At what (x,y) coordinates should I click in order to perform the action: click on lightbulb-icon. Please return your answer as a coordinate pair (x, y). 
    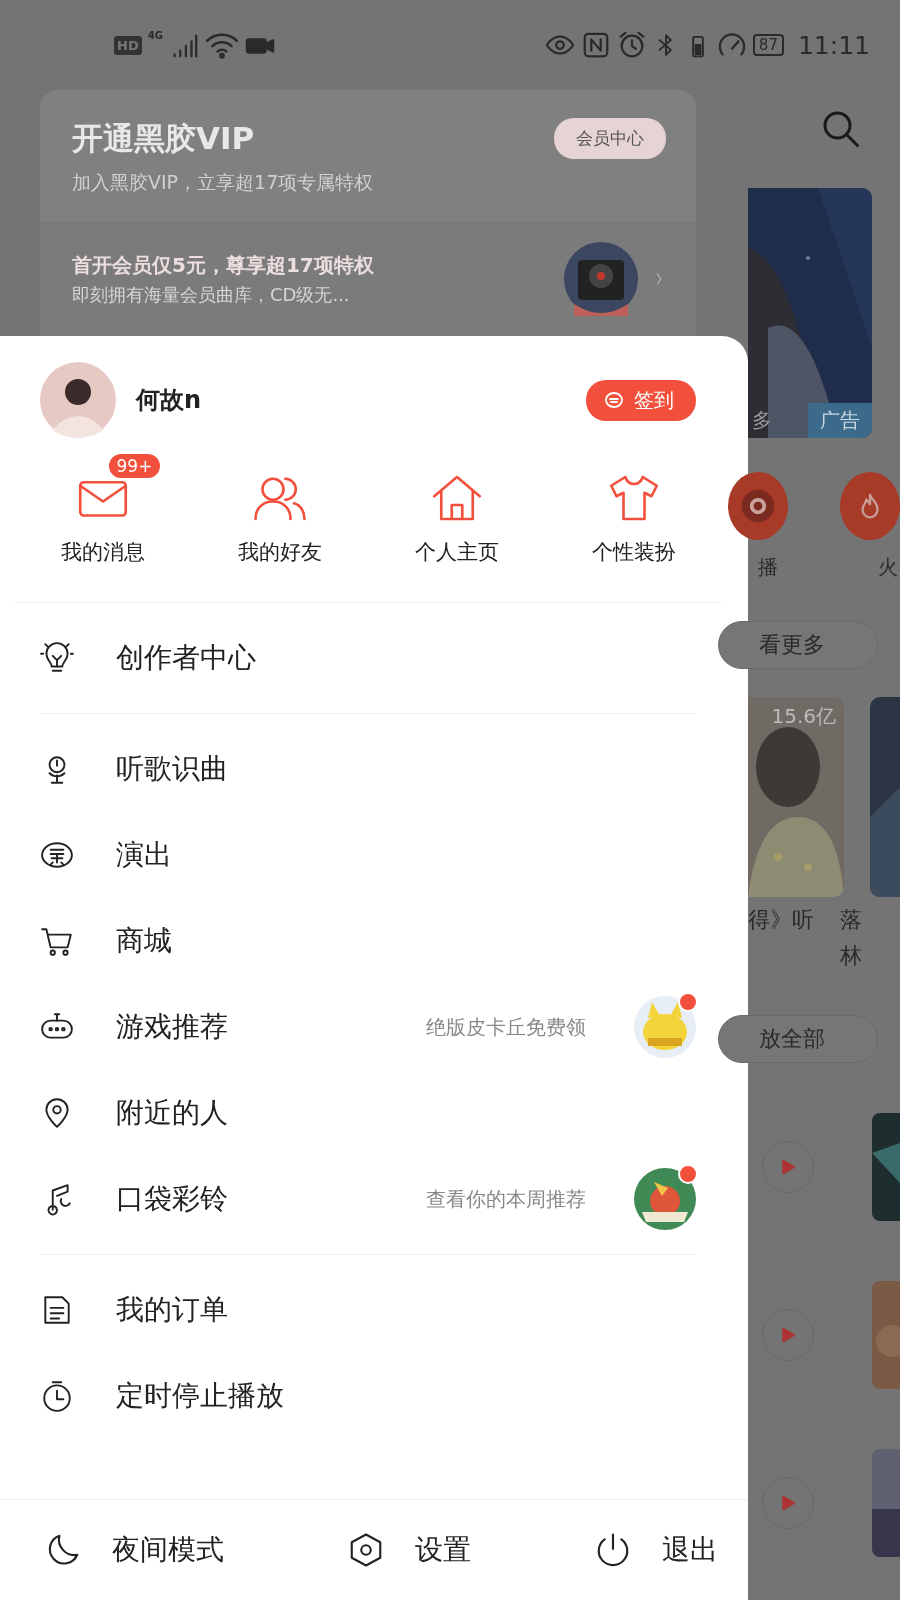
    Looking at the image, I should click on (57, 658).